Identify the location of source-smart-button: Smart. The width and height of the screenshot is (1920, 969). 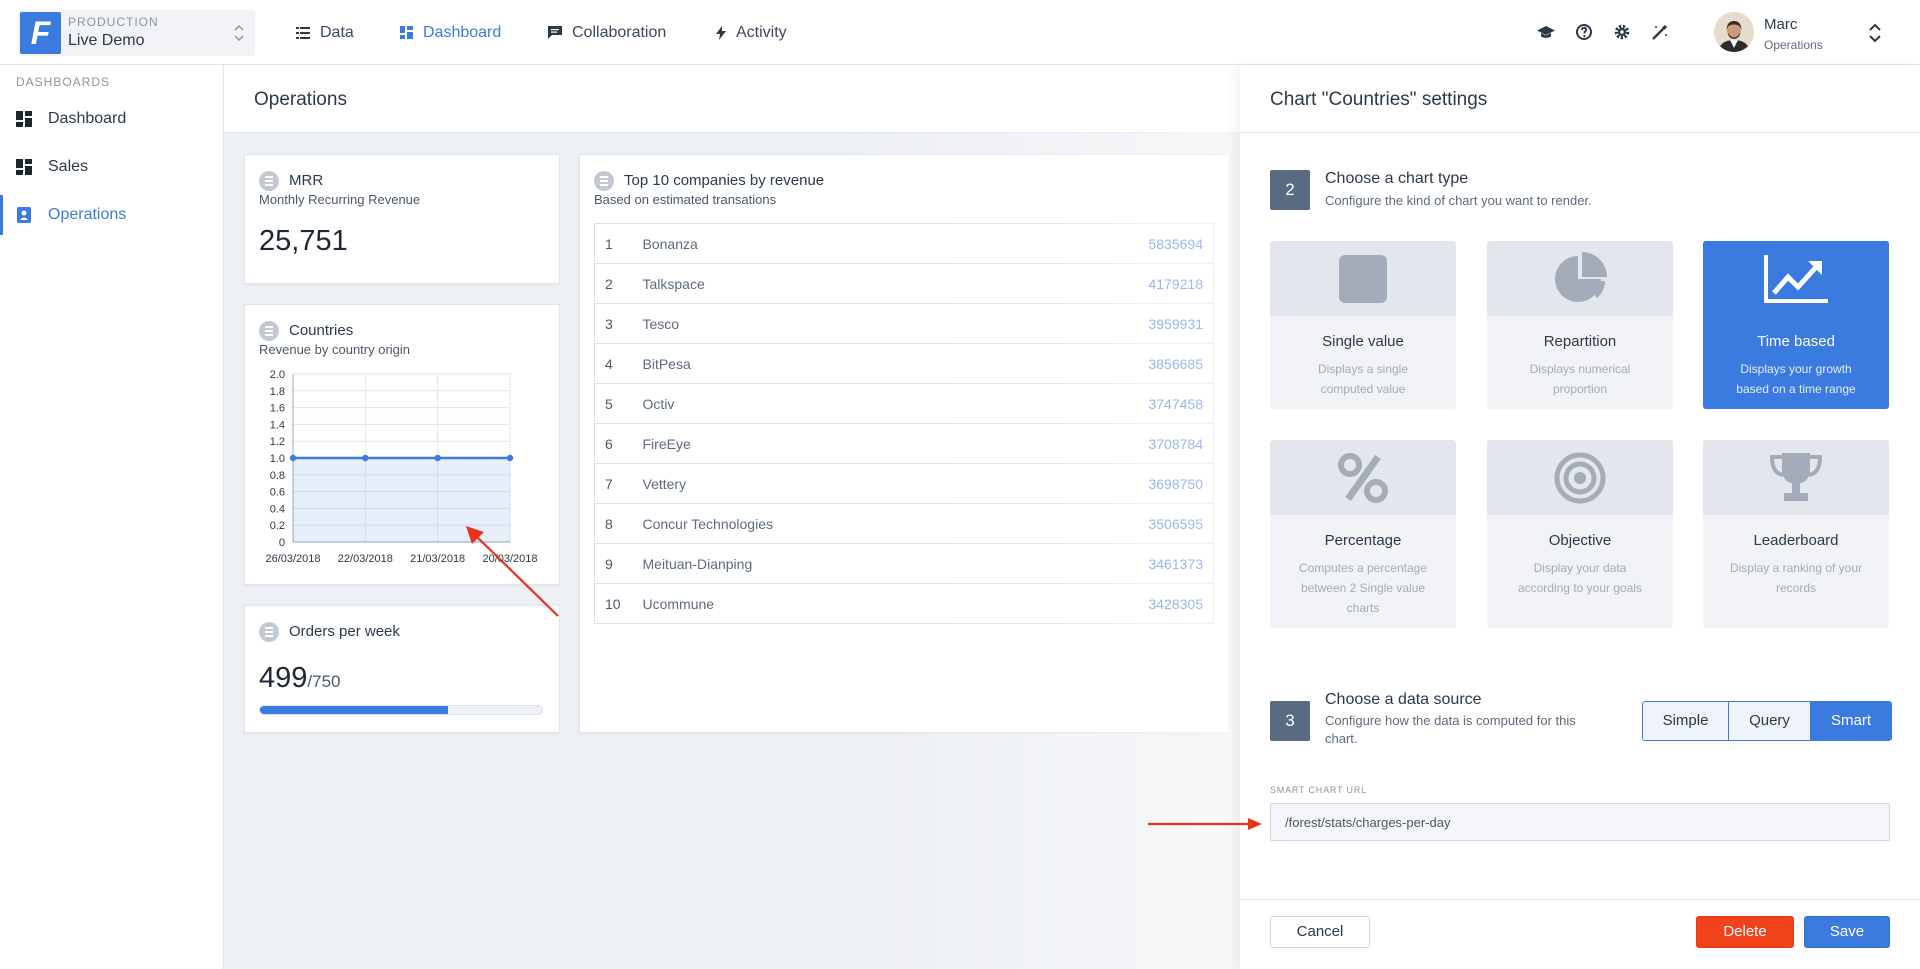
(1851, 721).